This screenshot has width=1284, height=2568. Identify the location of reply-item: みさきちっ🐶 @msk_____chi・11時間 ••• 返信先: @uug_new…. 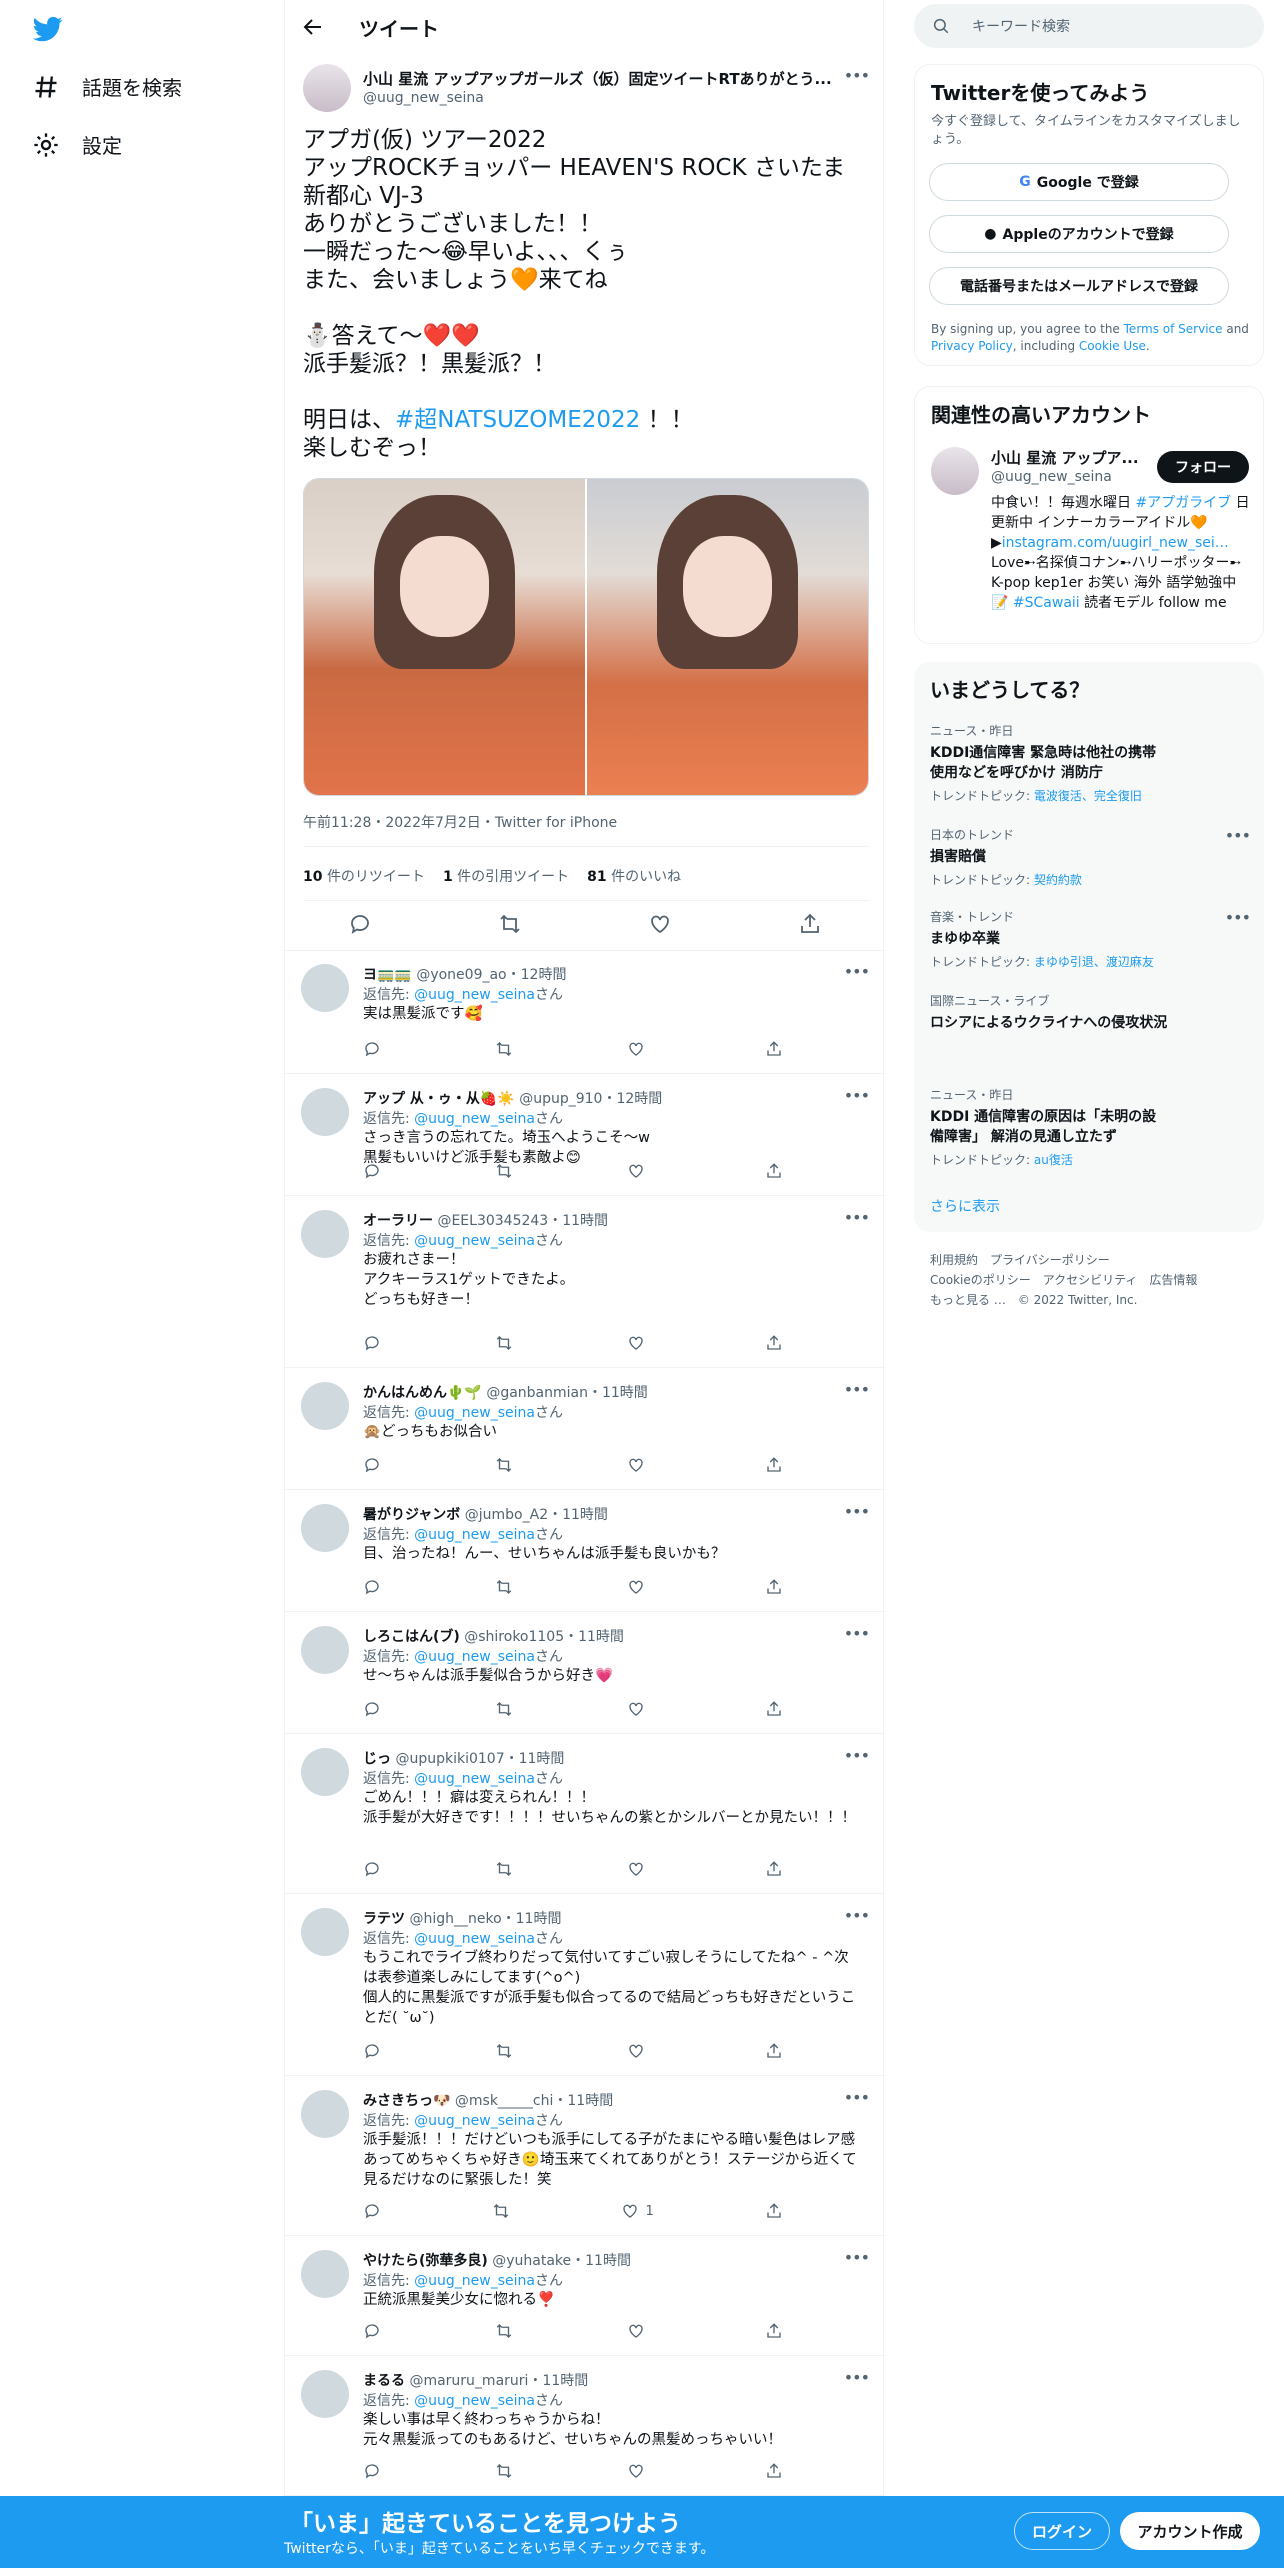
(585, 2156).